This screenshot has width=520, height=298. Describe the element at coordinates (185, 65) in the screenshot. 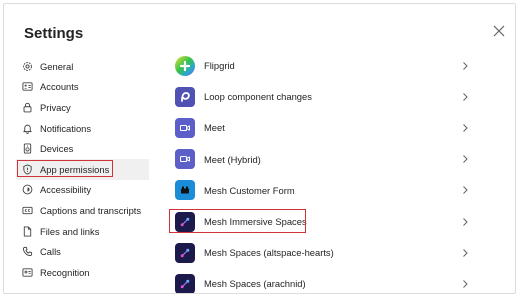

I see `flipgrid-icon` at that location.